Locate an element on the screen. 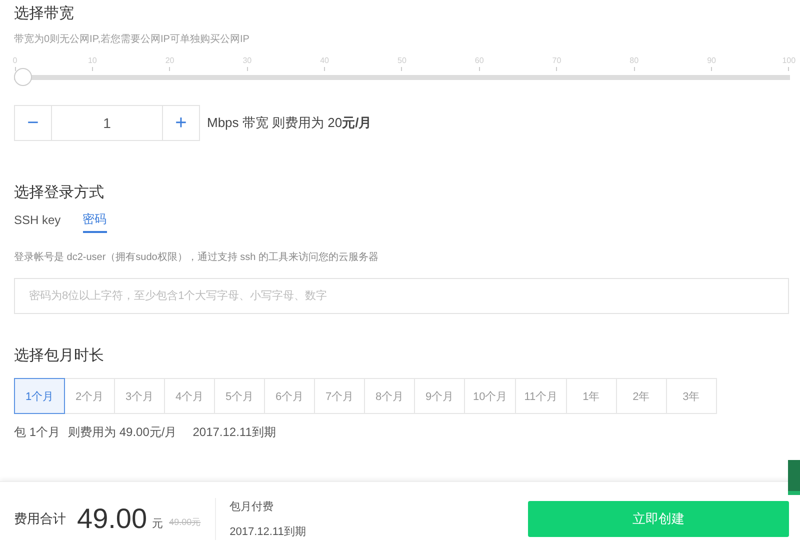  plus-button: + is located at coordinates (181, 123).